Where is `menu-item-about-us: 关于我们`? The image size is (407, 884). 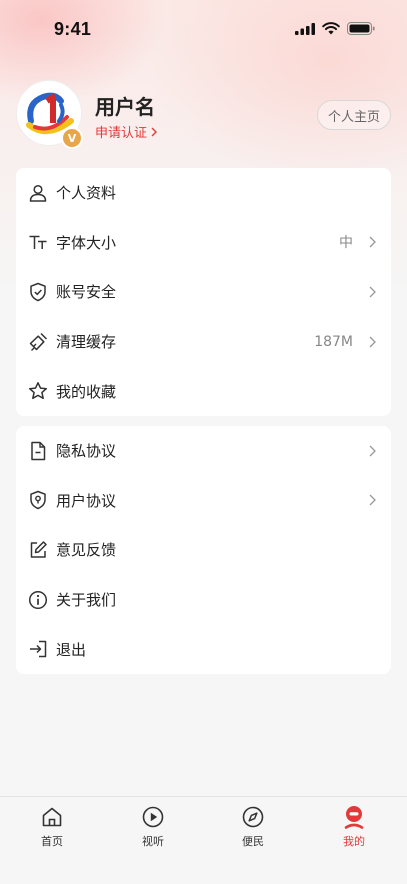 menu-item-about-us: 关于我们 is located at coordinates (203, 600).